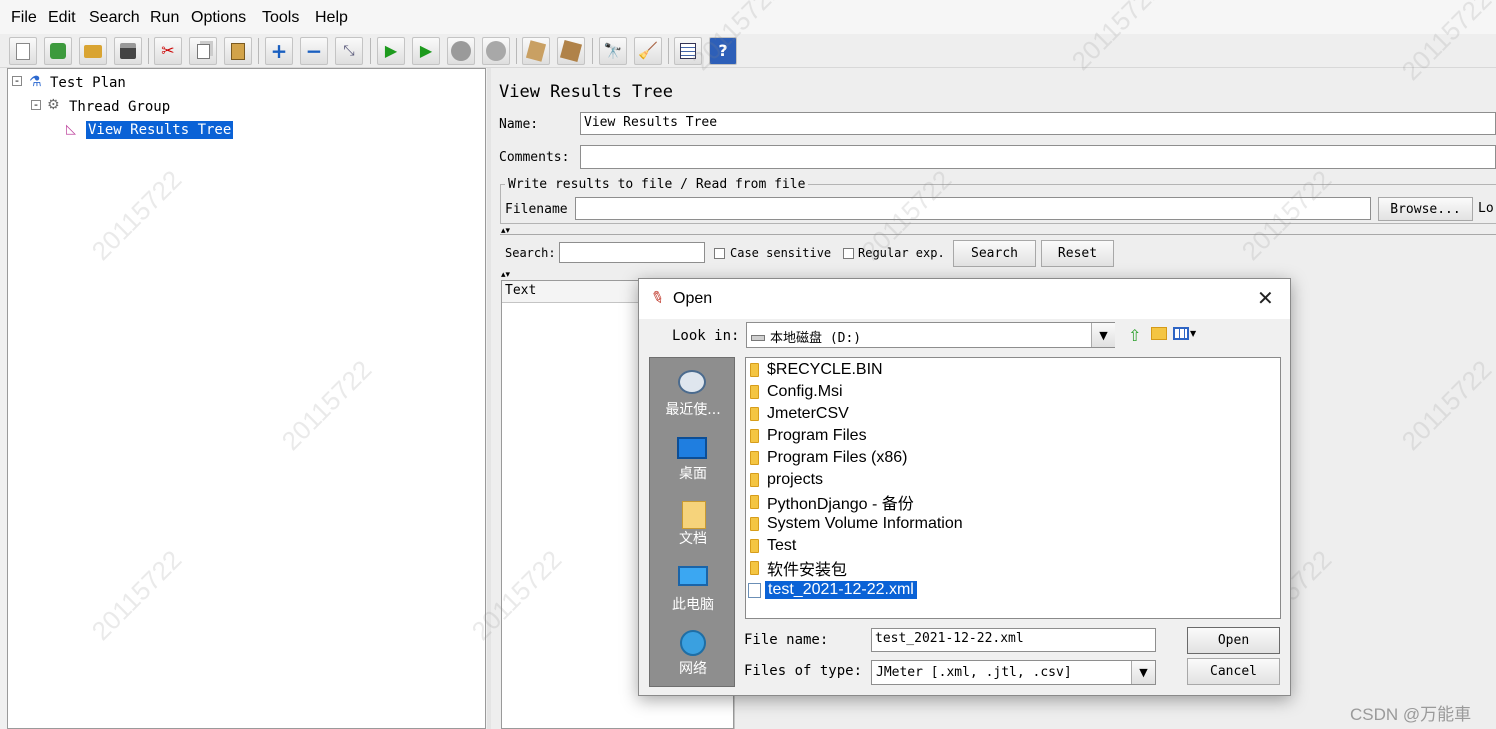 This screenshot has height=729, width=1496. What do you see at coordinates (754, 590) in the screenshot?
I see `xml-file-icon` at bounding box center [754, 590].